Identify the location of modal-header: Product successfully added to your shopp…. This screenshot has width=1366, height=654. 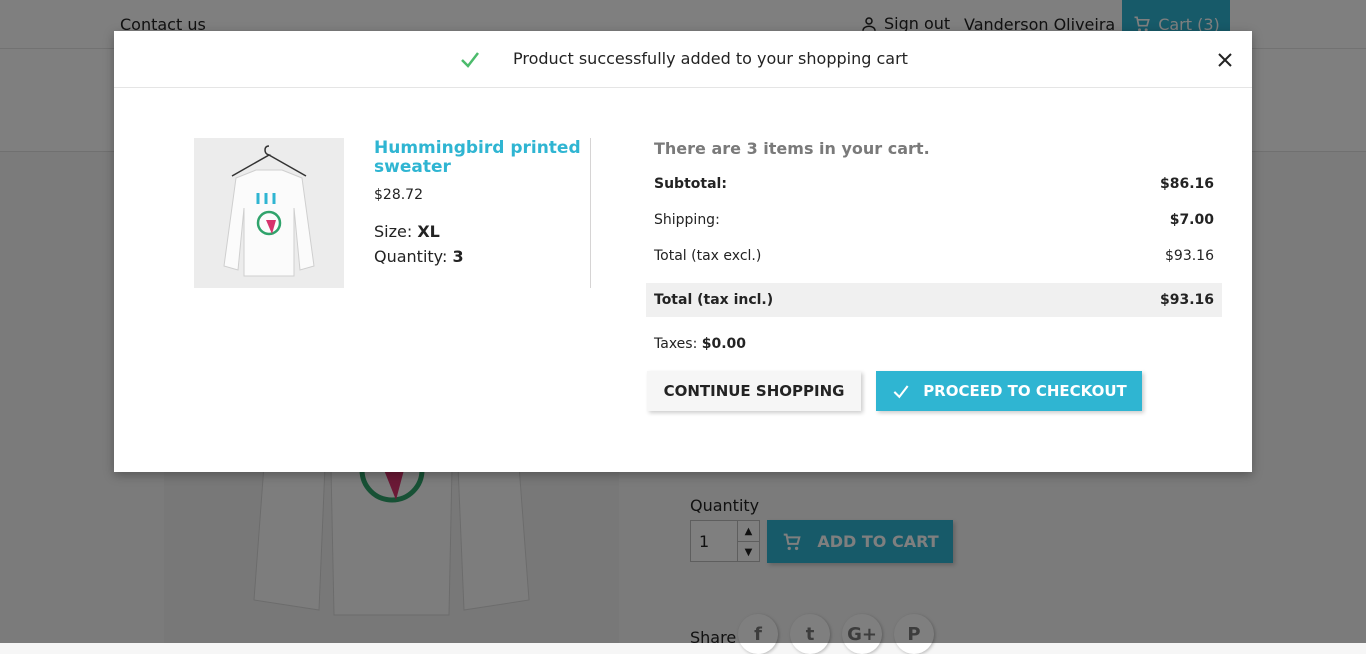
(683, 59).